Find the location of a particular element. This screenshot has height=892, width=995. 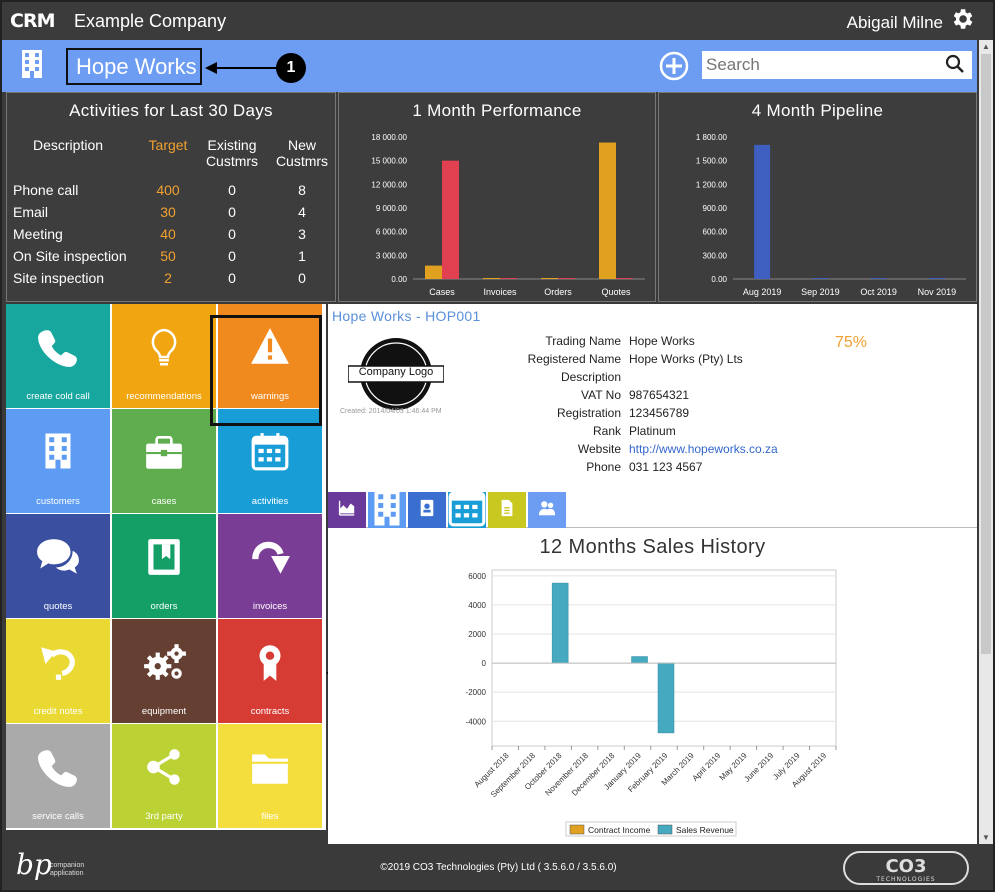

website-link: http://www.hopeworks.co.za is located at coordinates (703, 449).